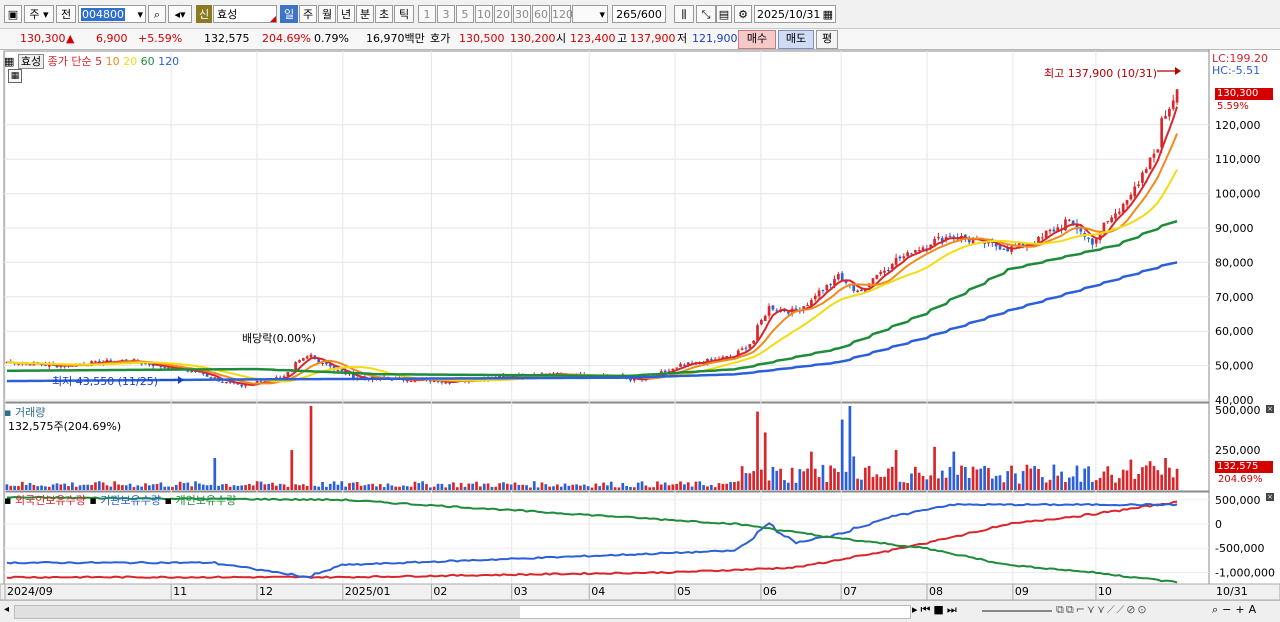 Image resolution: width=1280 pixels, height=622 pixels. What do you see at coordinates (827, 39) in the screenshot?
I see `avg-button: 평` at bounding box center [827, 39].